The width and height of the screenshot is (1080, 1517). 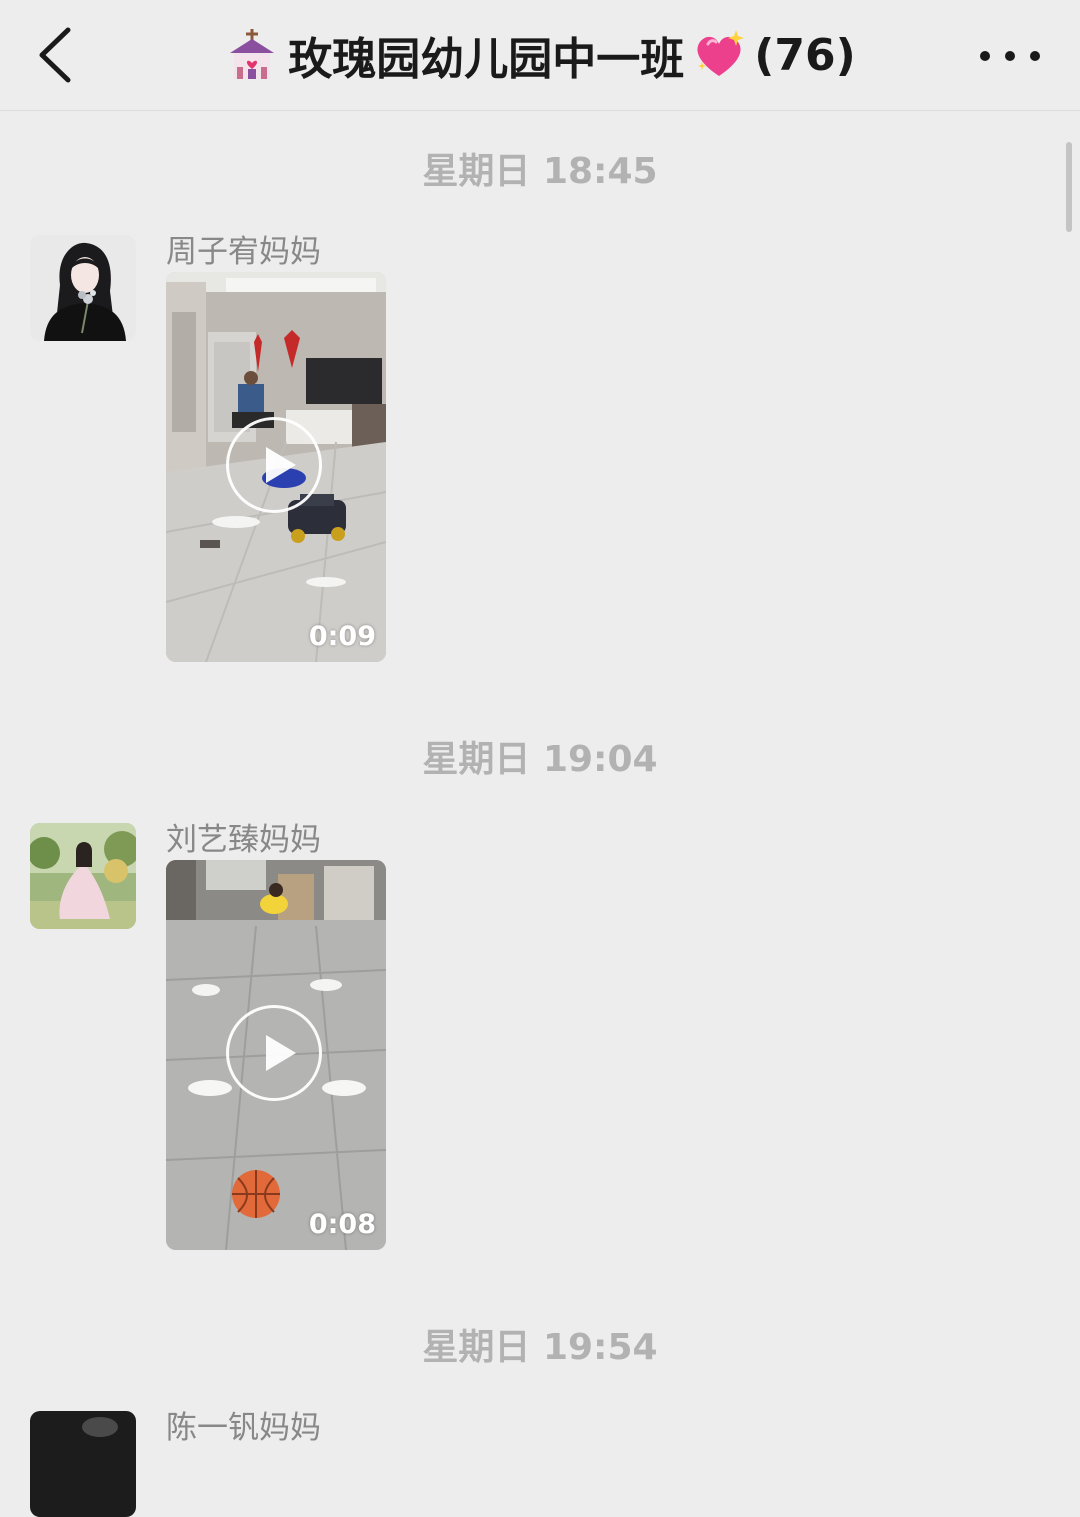 I want to click on video-message: 0:08, so click(x=276, y=1055).